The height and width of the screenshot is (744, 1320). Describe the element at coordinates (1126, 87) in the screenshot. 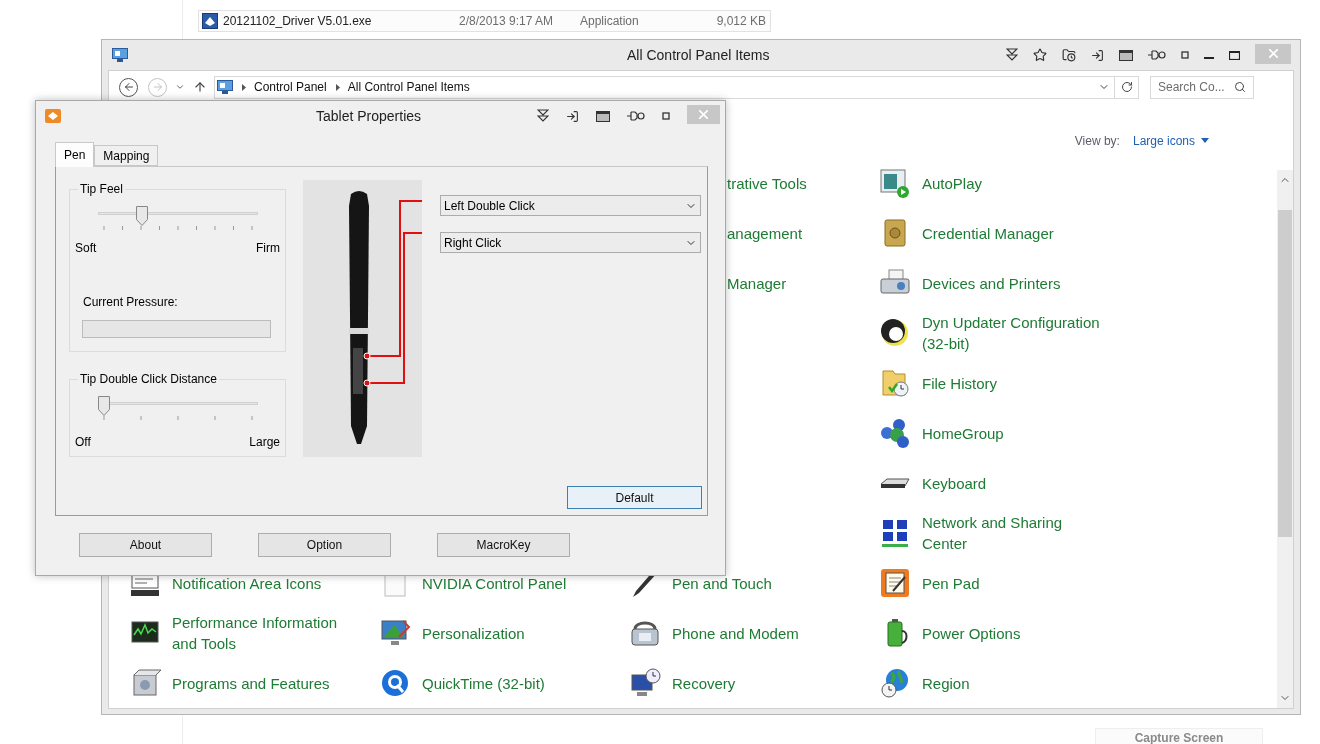

I see `refresh-icon` at that location.